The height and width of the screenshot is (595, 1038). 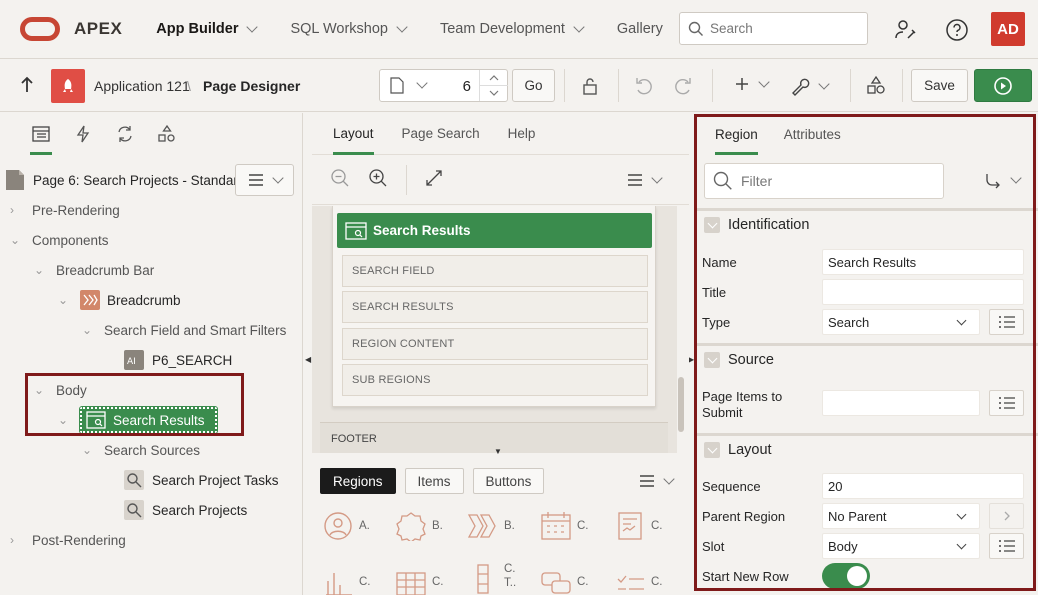 What do you see at coordinates (178, 360) in the screenshot?
I see `tree-item-p6-search: AI P6_SEARCH` at bounding box center [178, 360].